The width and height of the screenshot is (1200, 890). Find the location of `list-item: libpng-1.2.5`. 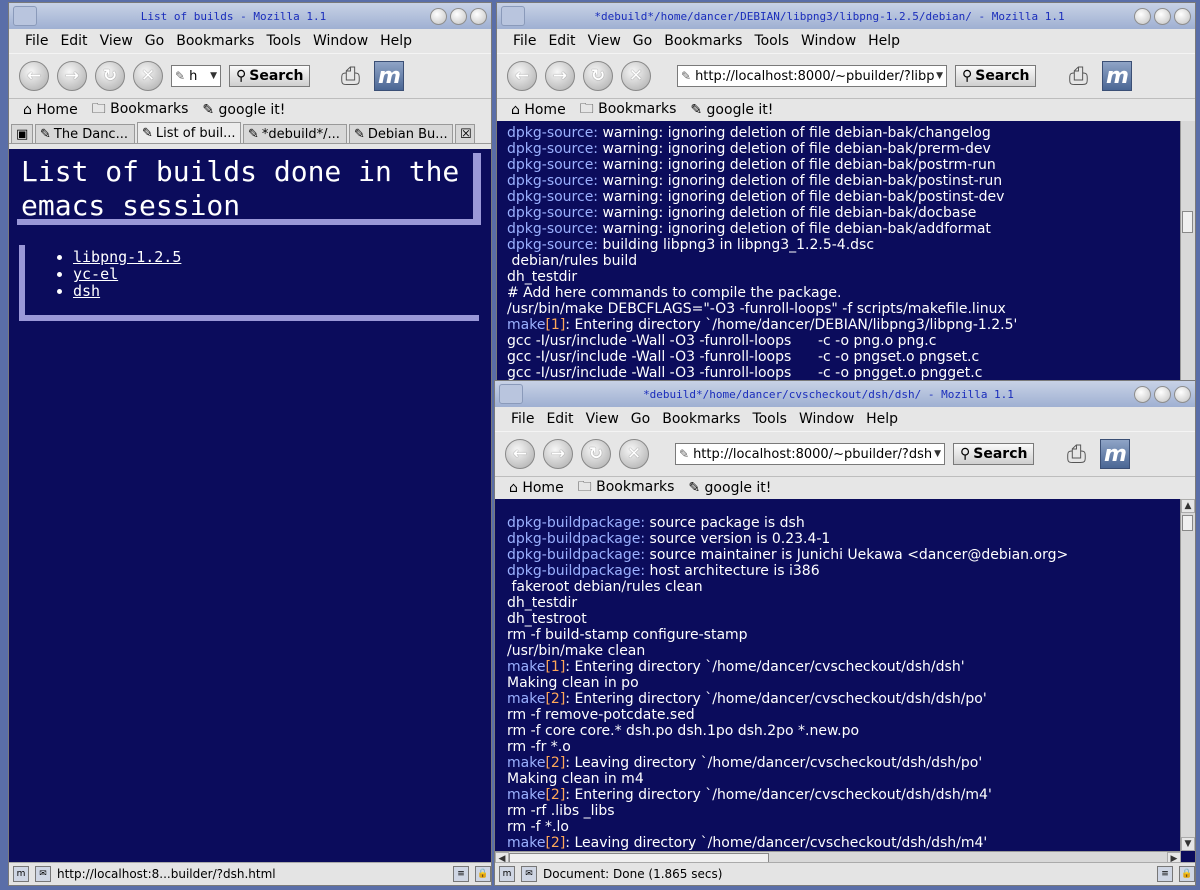

list-item: libpng-1.2.5 is located at coordinates (276, 257).